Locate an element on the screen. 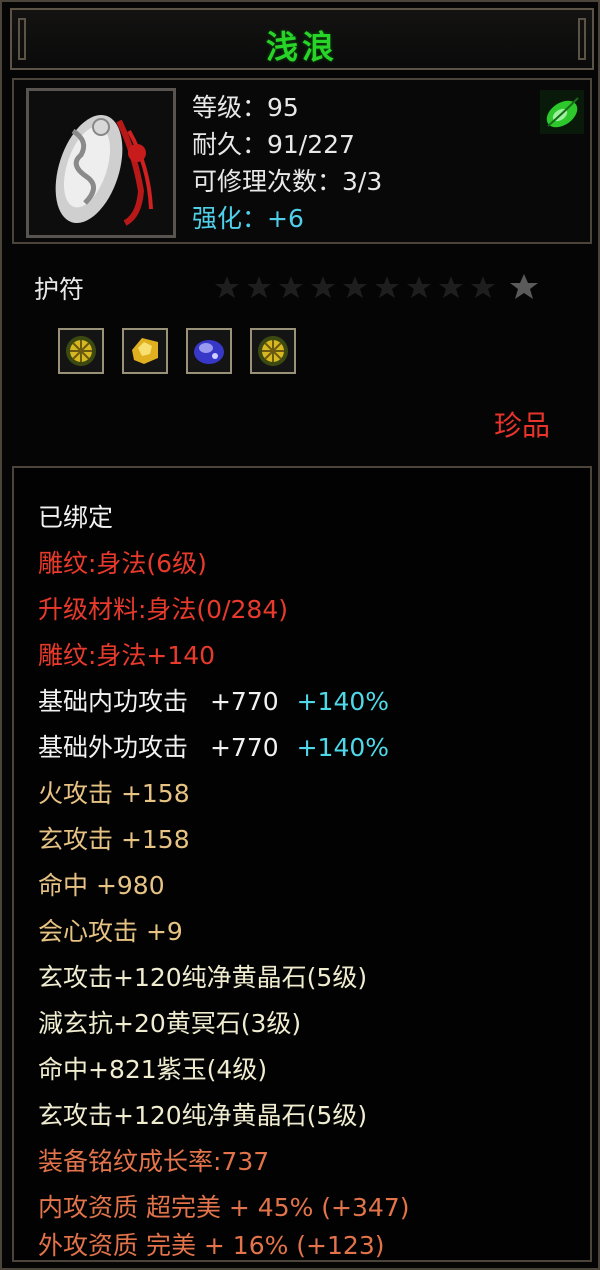 The height and width of the screenshot is (1270, 600). item-info-panel: 等级：95 耐久：91/227 可修理次数：3/3 强化：+6 is located at coordinates (302, 161).